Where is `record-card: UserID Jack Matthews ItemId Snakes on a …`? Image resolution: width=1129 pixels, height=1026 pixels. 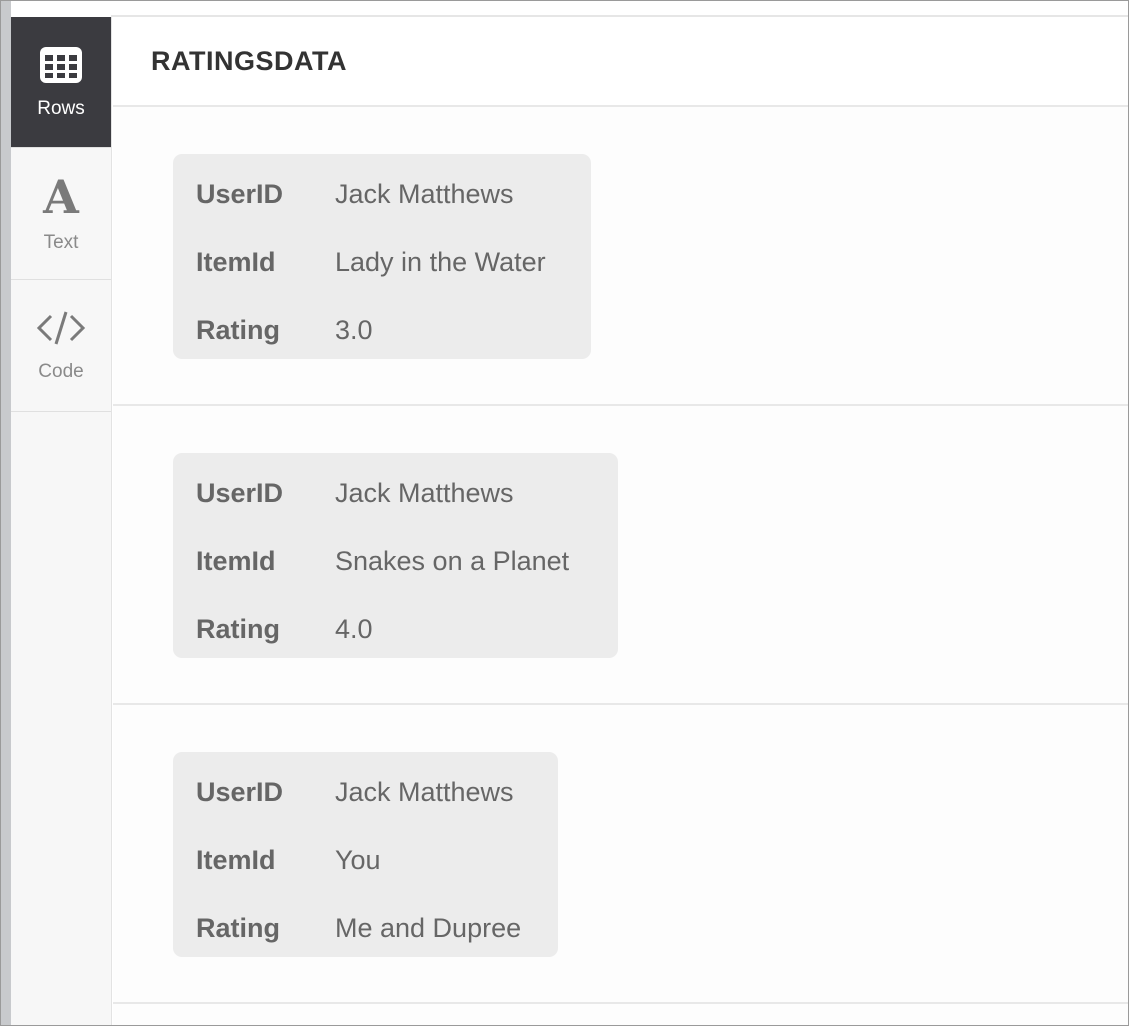 record-card: UserID Jack Matthews ItemId Snakes on a … is located at coordinates (395, 555).